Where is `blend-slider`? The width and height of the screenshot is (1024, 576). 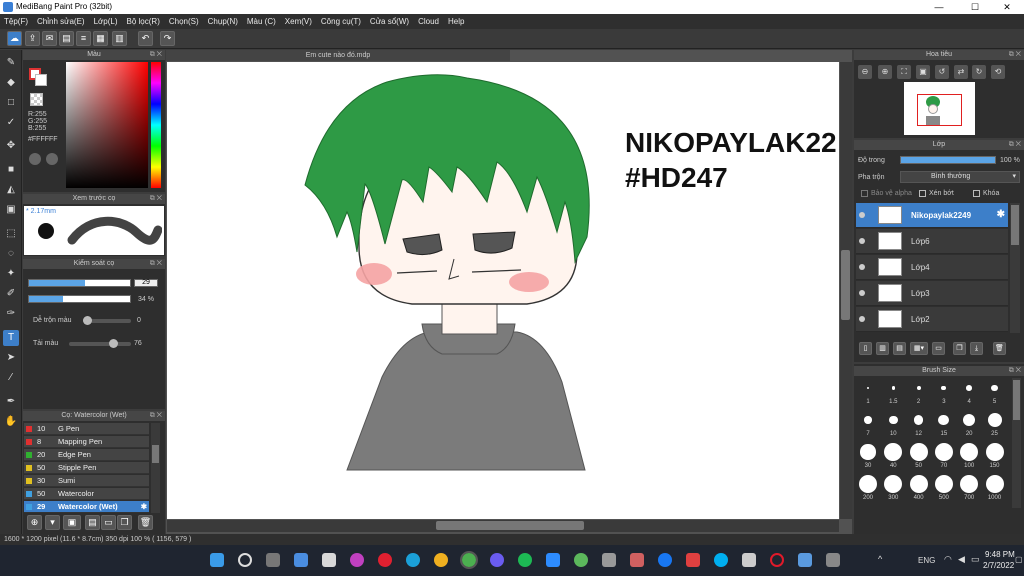 blend-slider is located at coordinates (107, 320).